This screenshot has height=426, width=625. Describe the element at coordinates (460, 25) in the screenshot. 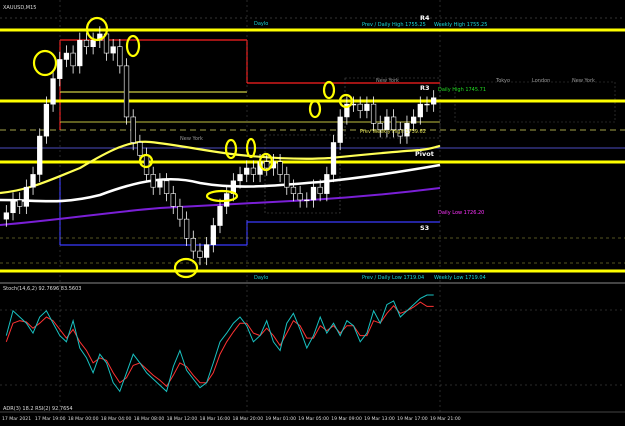

I see `weekly-high-label: Weekly High 1755.25` at that location.